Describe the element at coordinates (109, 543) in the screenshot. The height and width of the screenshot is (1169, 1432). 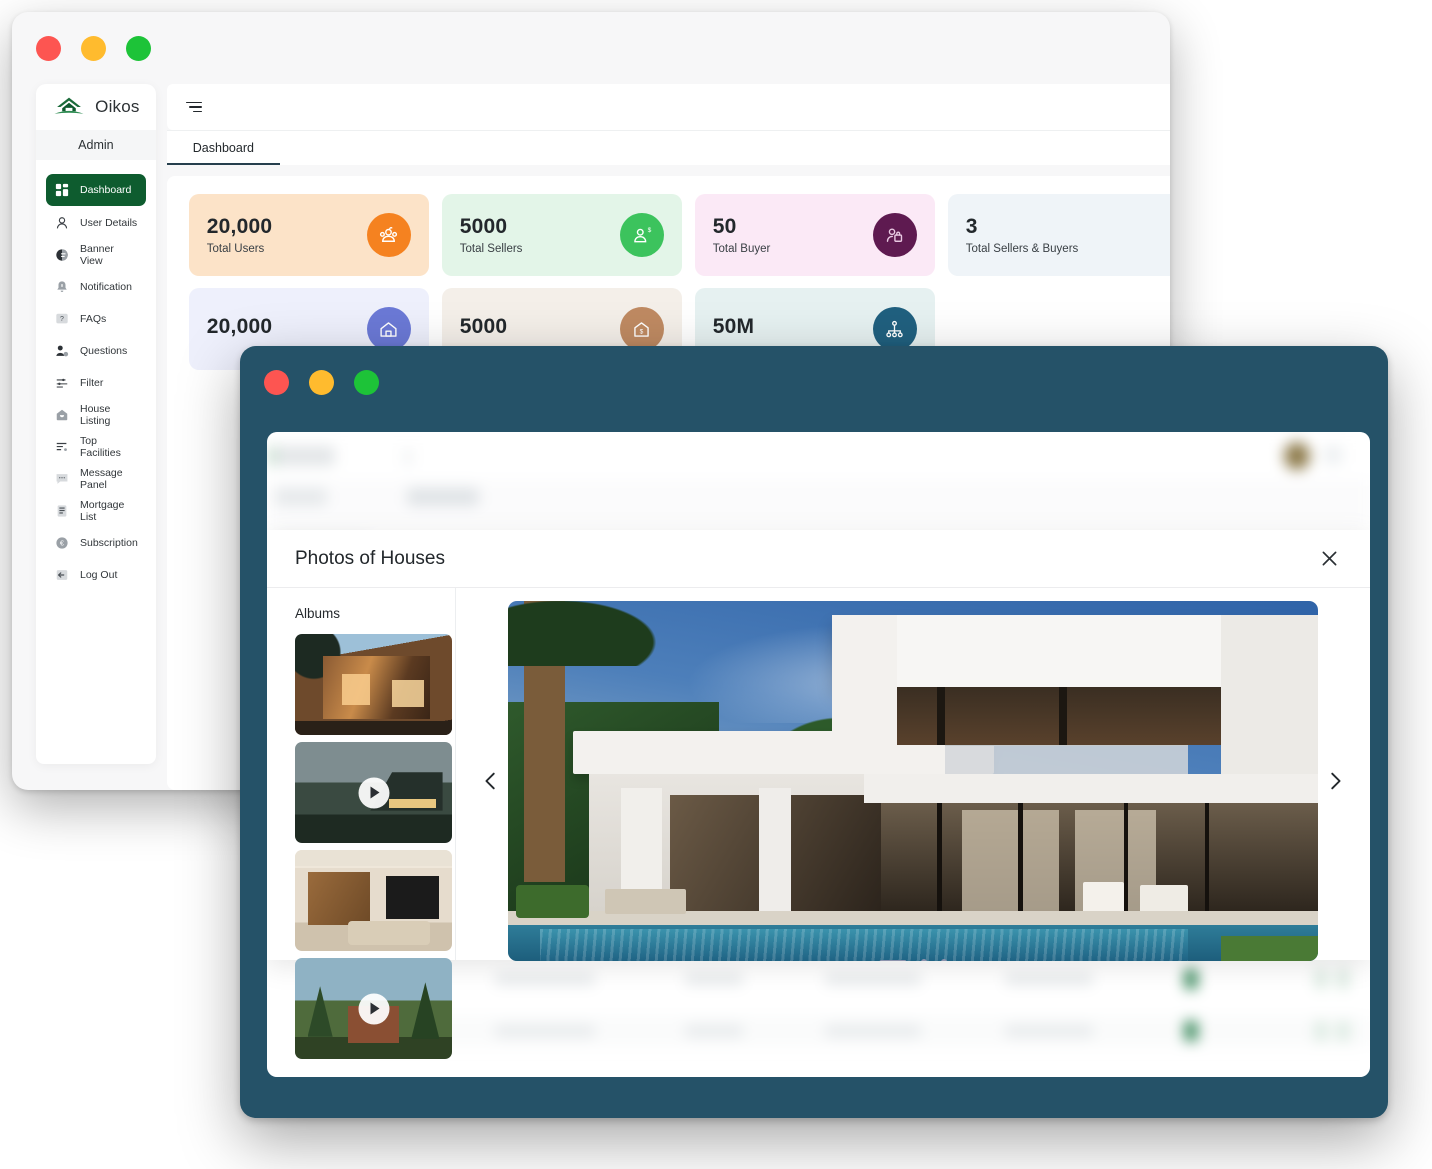
I see `sidebar-item-label: Subscription` at that location.